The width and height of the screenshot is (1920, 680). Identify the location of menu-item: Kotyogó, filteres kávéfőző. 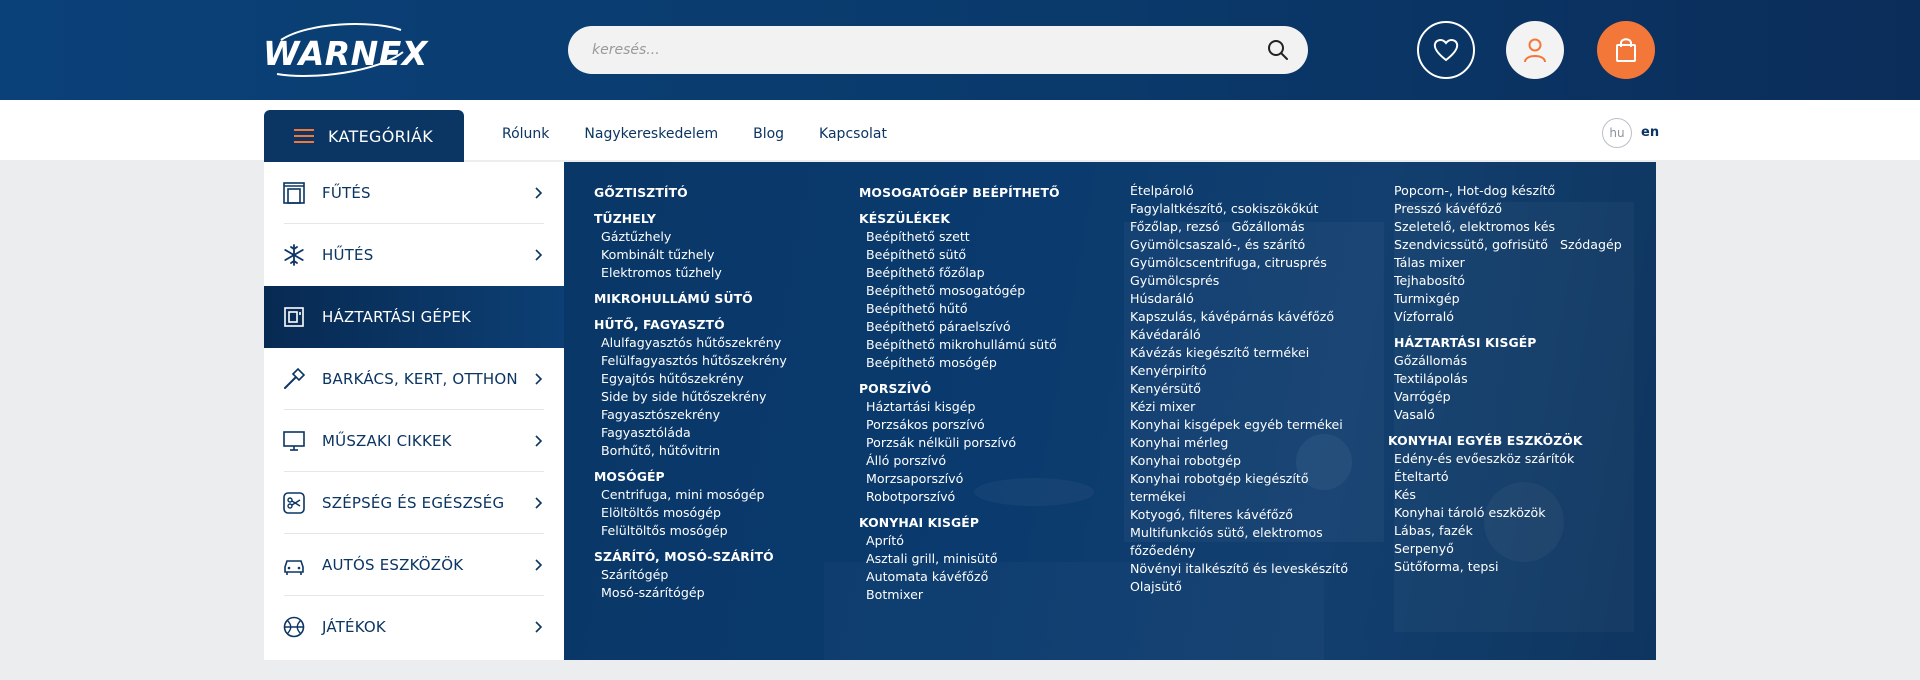
(1239, 515).